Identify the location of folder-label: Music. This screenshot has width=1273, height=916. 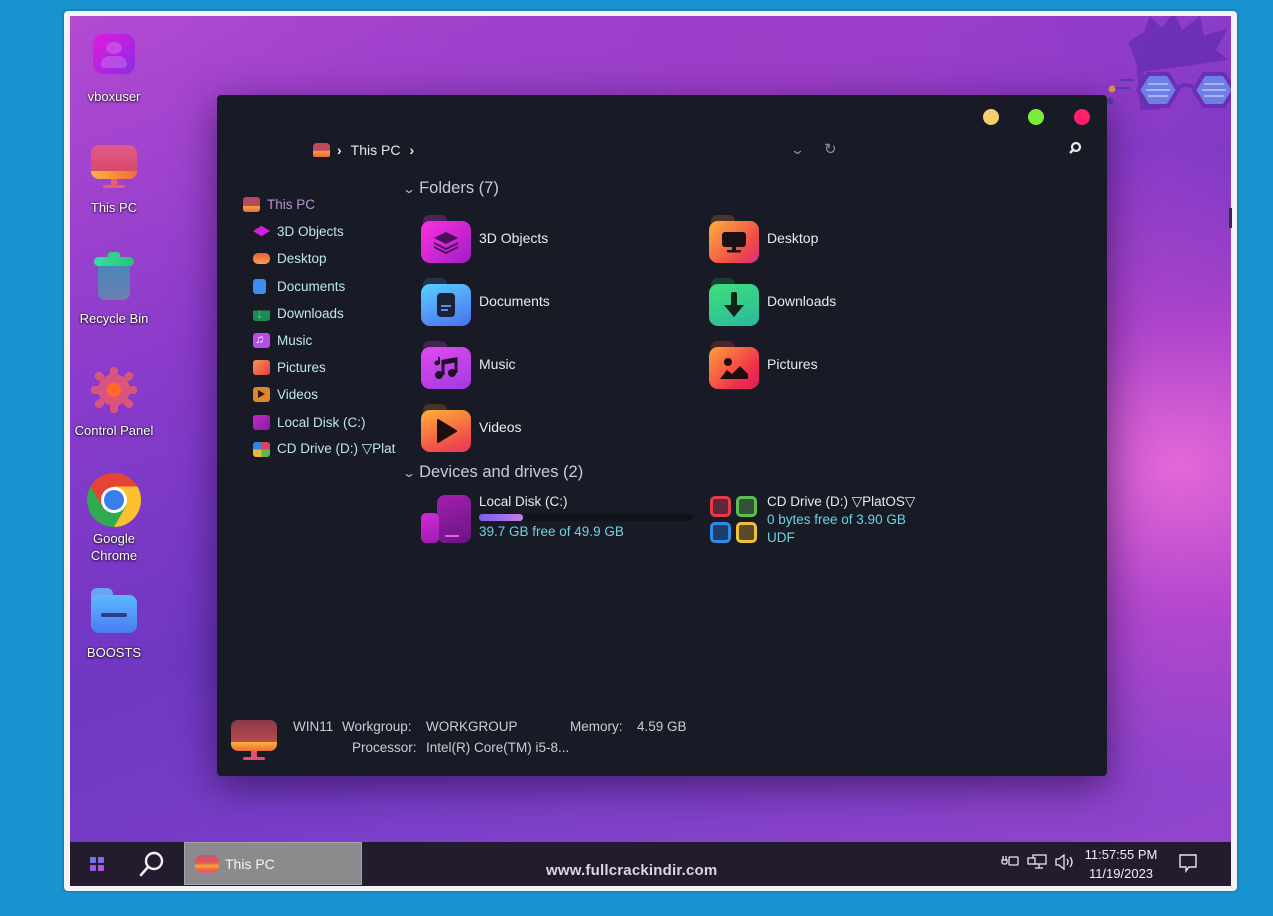
(497, 364).